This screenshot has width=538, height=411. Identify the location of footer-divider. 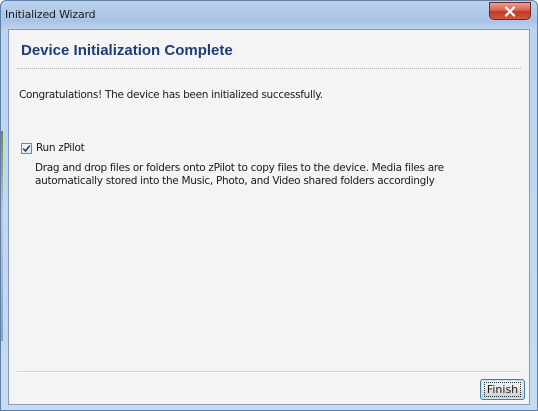
(269, 372).